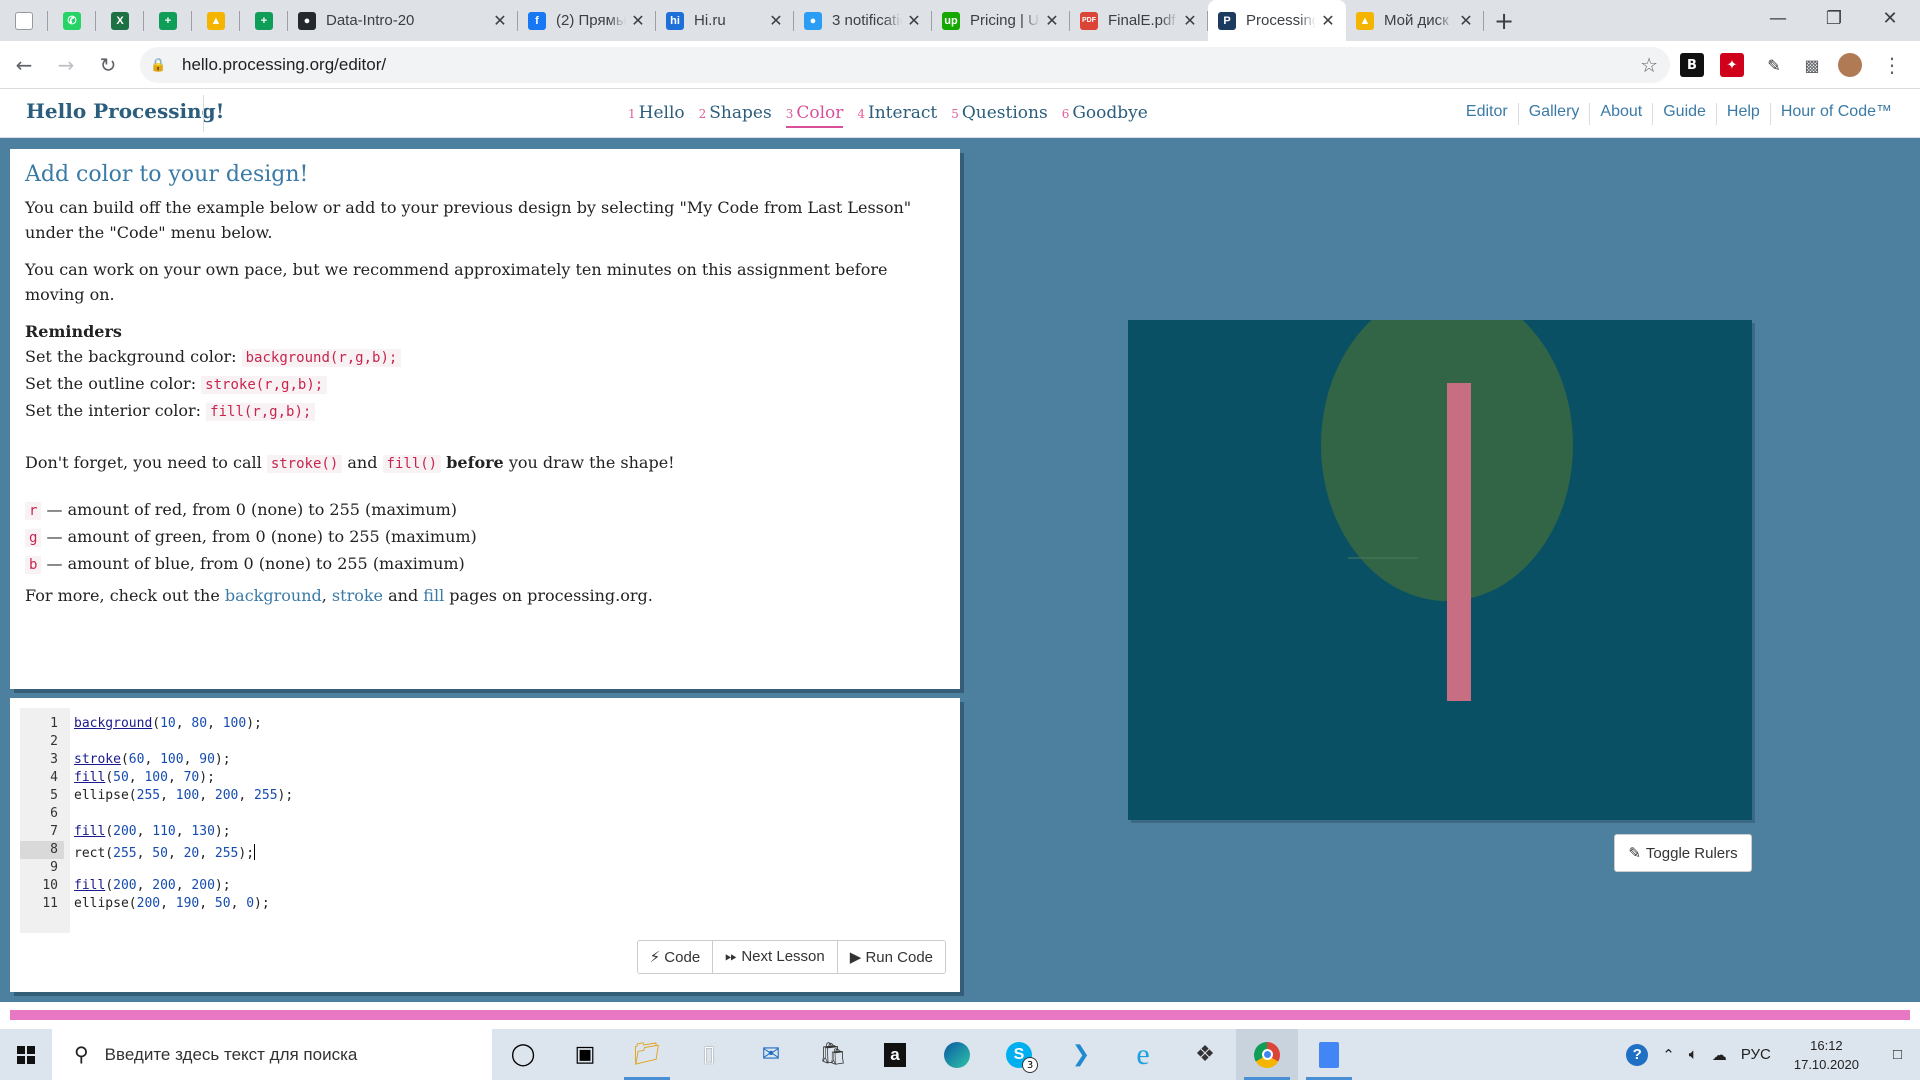 The image size is (1920, 1080). What do you see at coordinates (470, 796) in the screenshot?
I see `code-line: 5 ellipse(255, 100, 200, 255);` at bounding box center [470, 796].